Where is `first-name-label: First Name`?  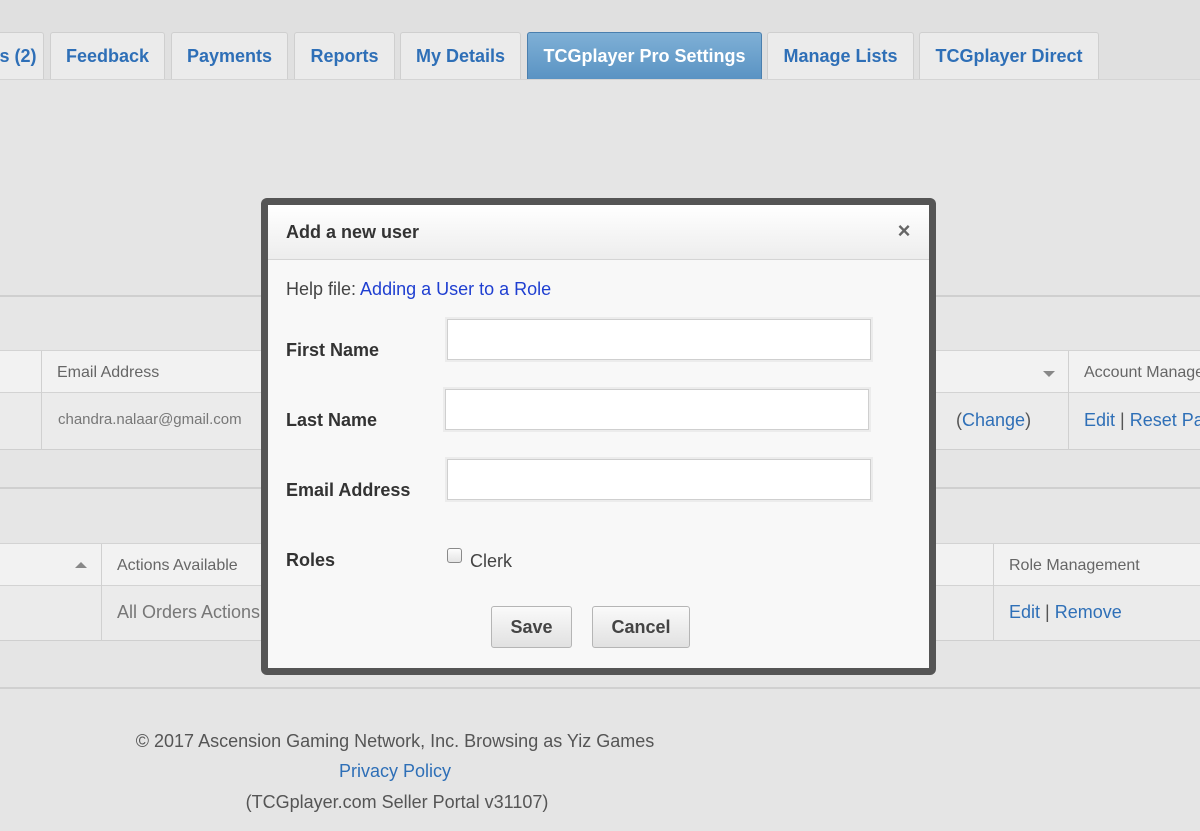 first-name-label: First Name is located at coordinates (333, 350).